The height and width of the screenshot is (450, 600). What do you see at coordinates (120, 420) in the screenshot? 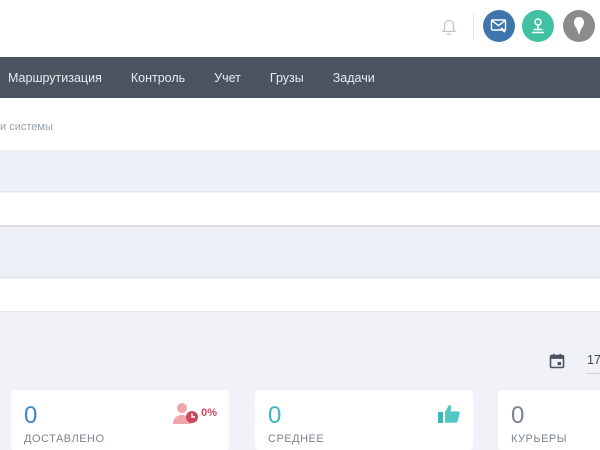
I see `stat-card-delivered: 0 0% ДОСТАВЛЕНО` at bounding box center [120, 420].